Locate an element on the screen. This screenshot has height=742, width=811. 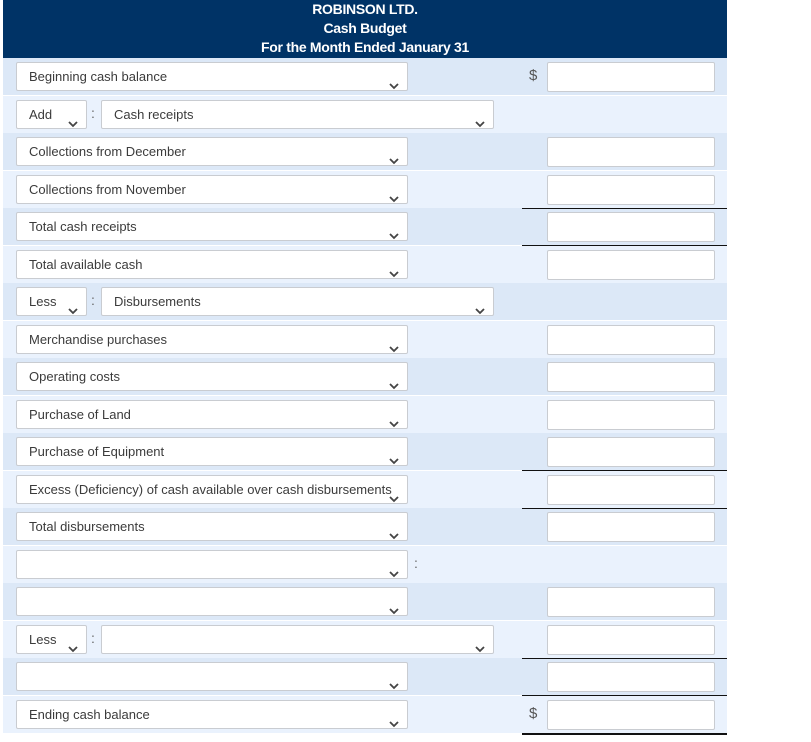
select-value: Total disbursements is located at coordinates (87, 526).